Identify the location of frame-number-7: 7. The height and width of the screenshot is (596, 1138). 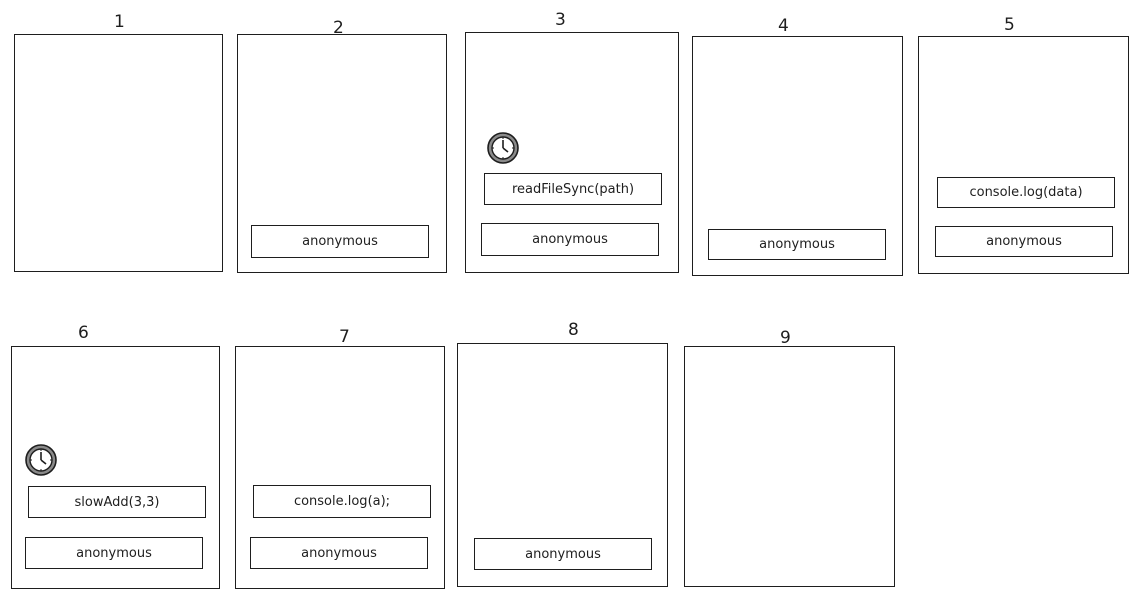
(344, 337).